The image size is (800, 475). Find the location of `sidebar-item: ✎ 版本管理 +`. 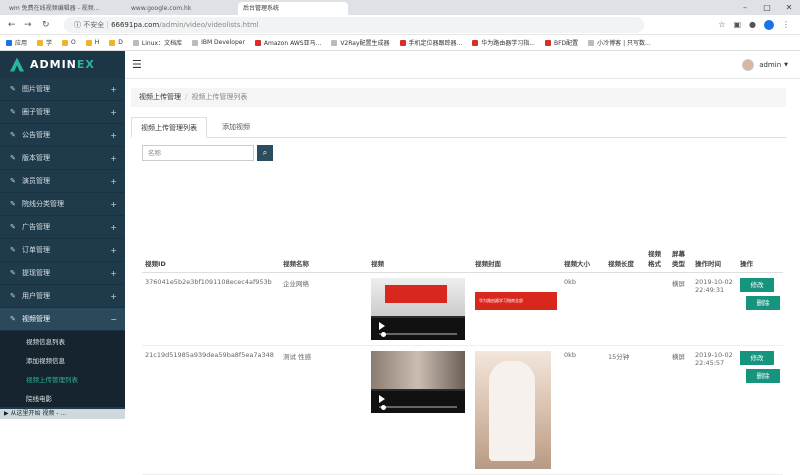

sidebar-item: ✎ 版本管理 + is located at coordinates (62, 158).